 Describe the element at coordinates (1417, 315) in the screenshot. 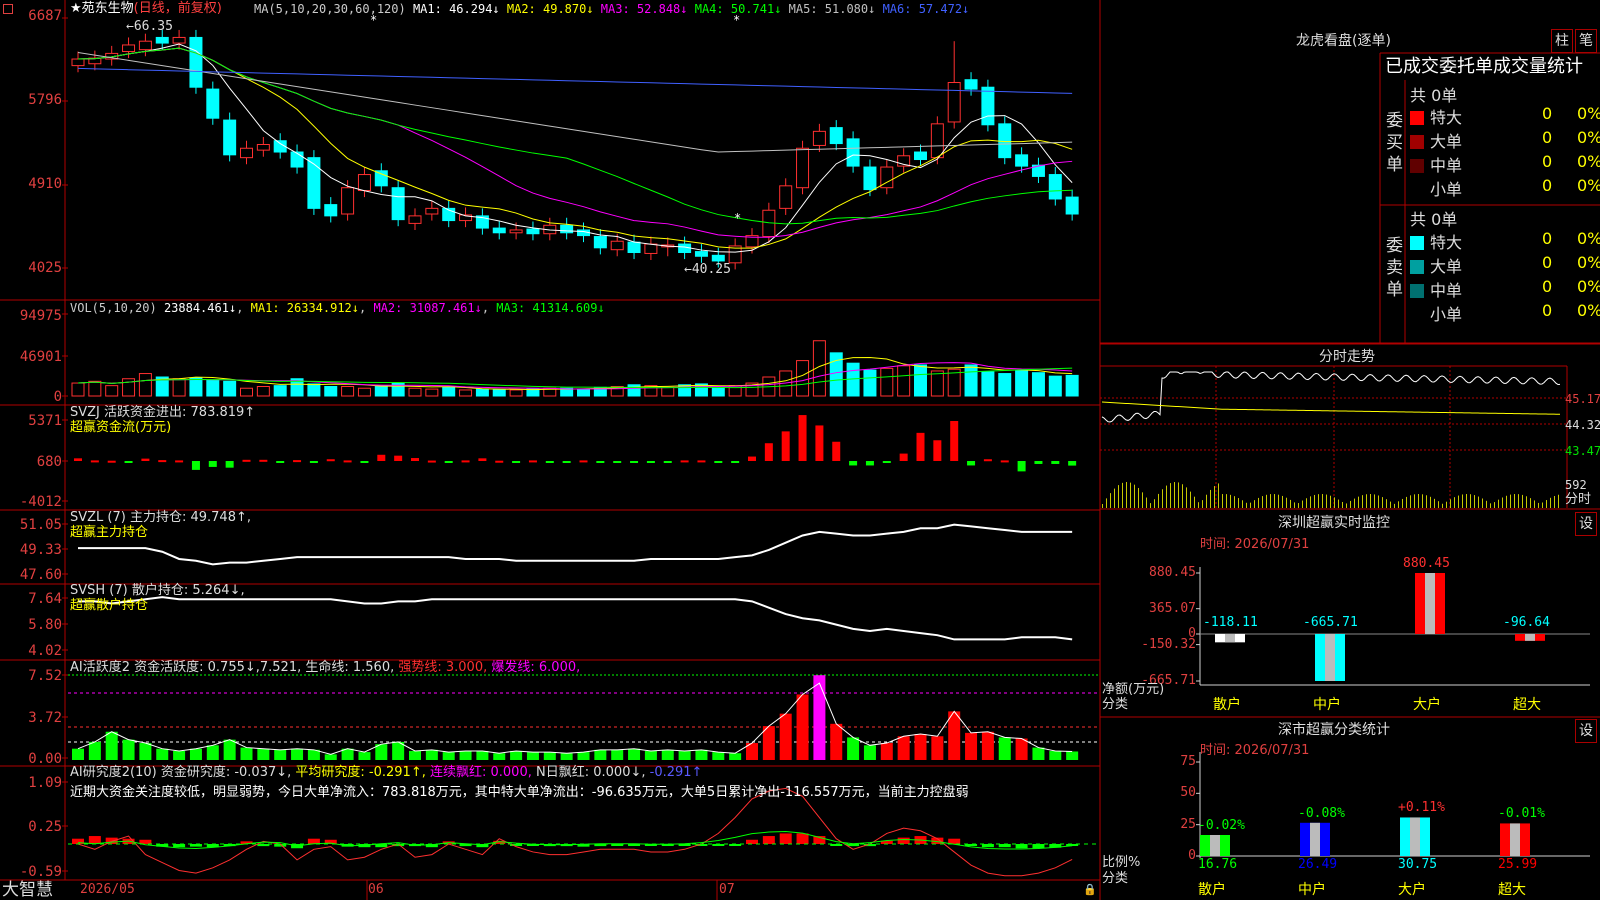

I see `sell-swatch` at that location.